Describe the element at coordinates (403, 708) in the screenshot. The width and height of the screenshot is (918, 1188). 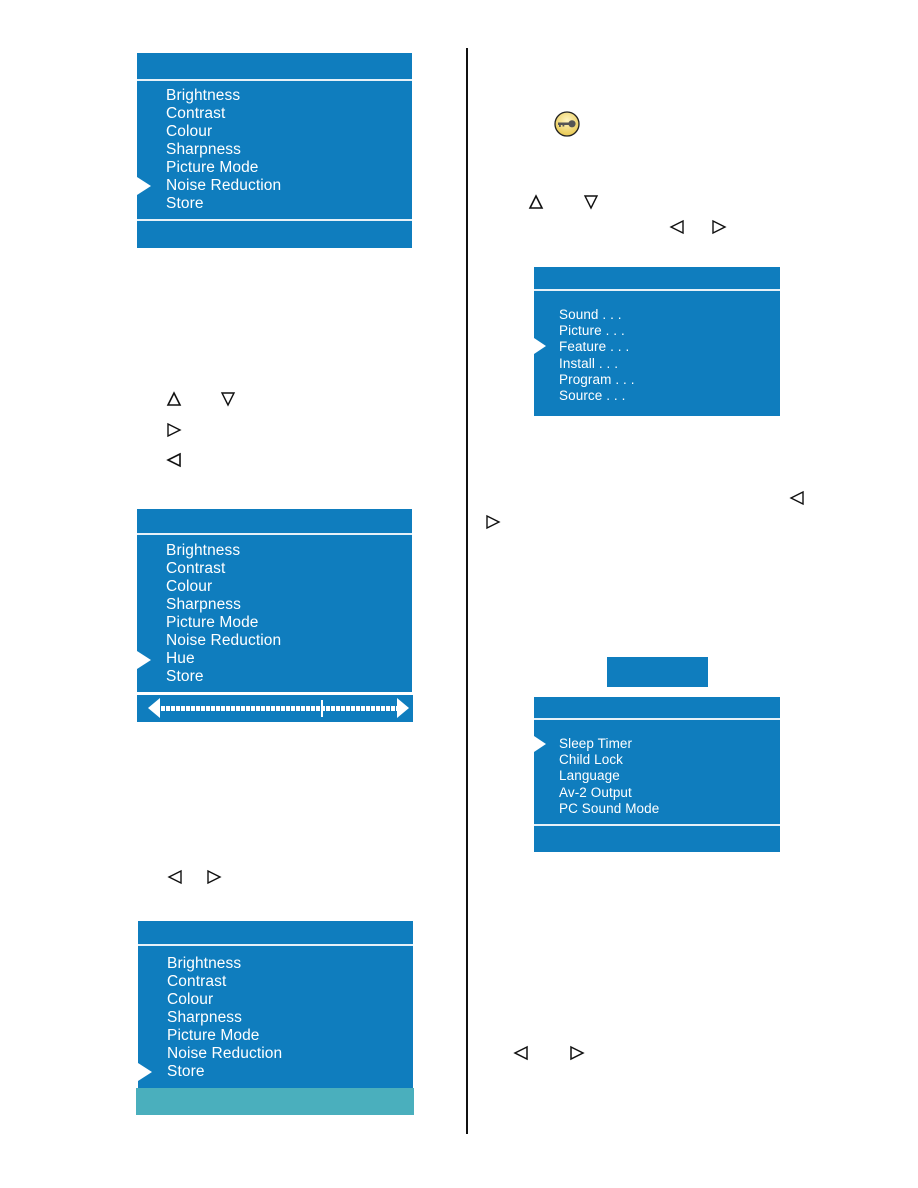
I see `right-arrow-icon` at that location.